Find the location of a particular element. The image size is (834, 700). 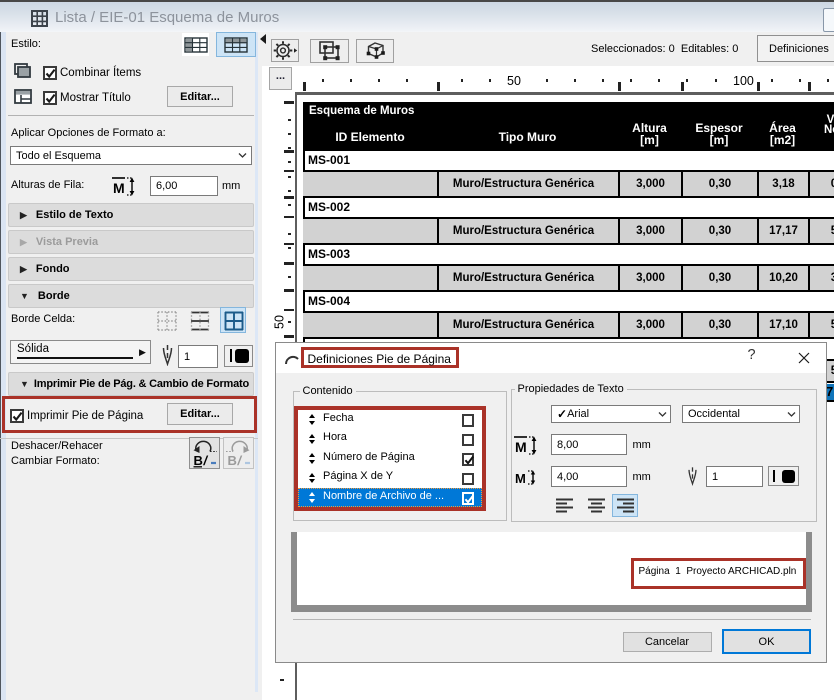

svg-text: 50 is located at coordinates (280, 322).